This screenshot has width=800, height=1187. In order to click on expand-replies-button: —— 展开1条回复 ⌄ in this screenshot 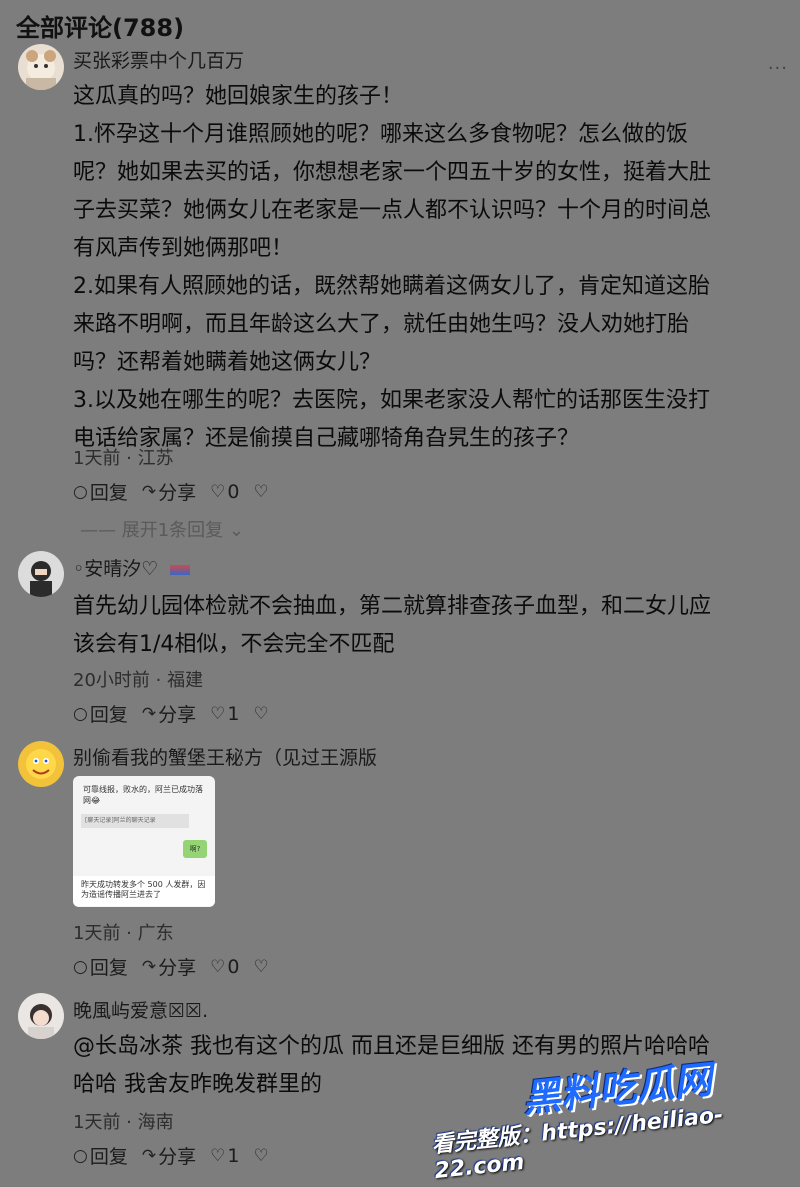, I will do `click(162, 529)`.